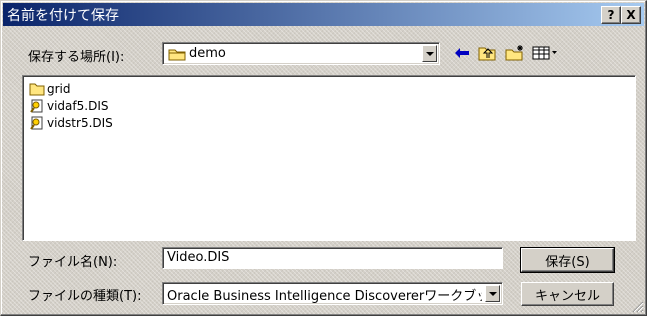 The image size is (647, 316). I want to click on up-folder-icon, so click(487, 54).